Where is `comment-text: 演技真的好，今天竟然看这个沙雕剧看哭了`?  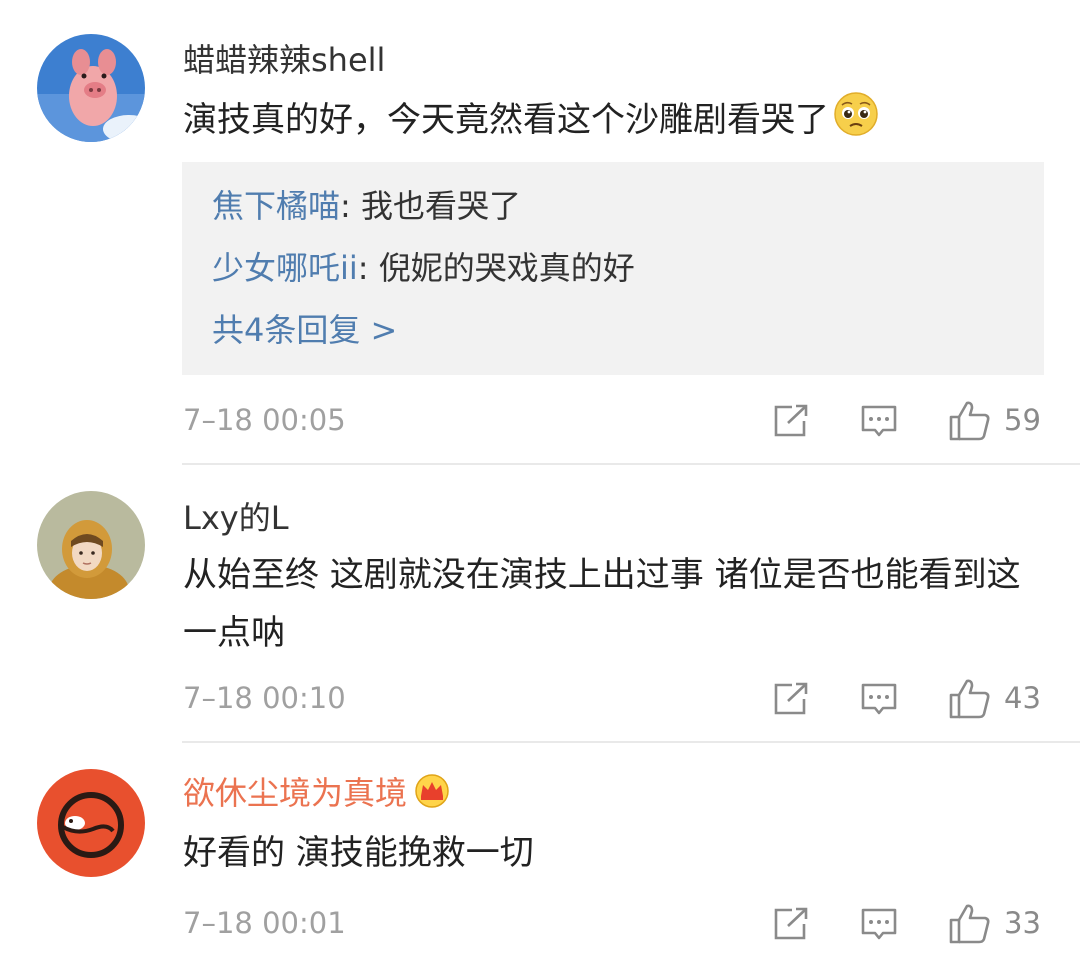
comment-text: 演技真的好，今天竟然看这个沙雕剧看哭了 is located at coordinates (618, 123).